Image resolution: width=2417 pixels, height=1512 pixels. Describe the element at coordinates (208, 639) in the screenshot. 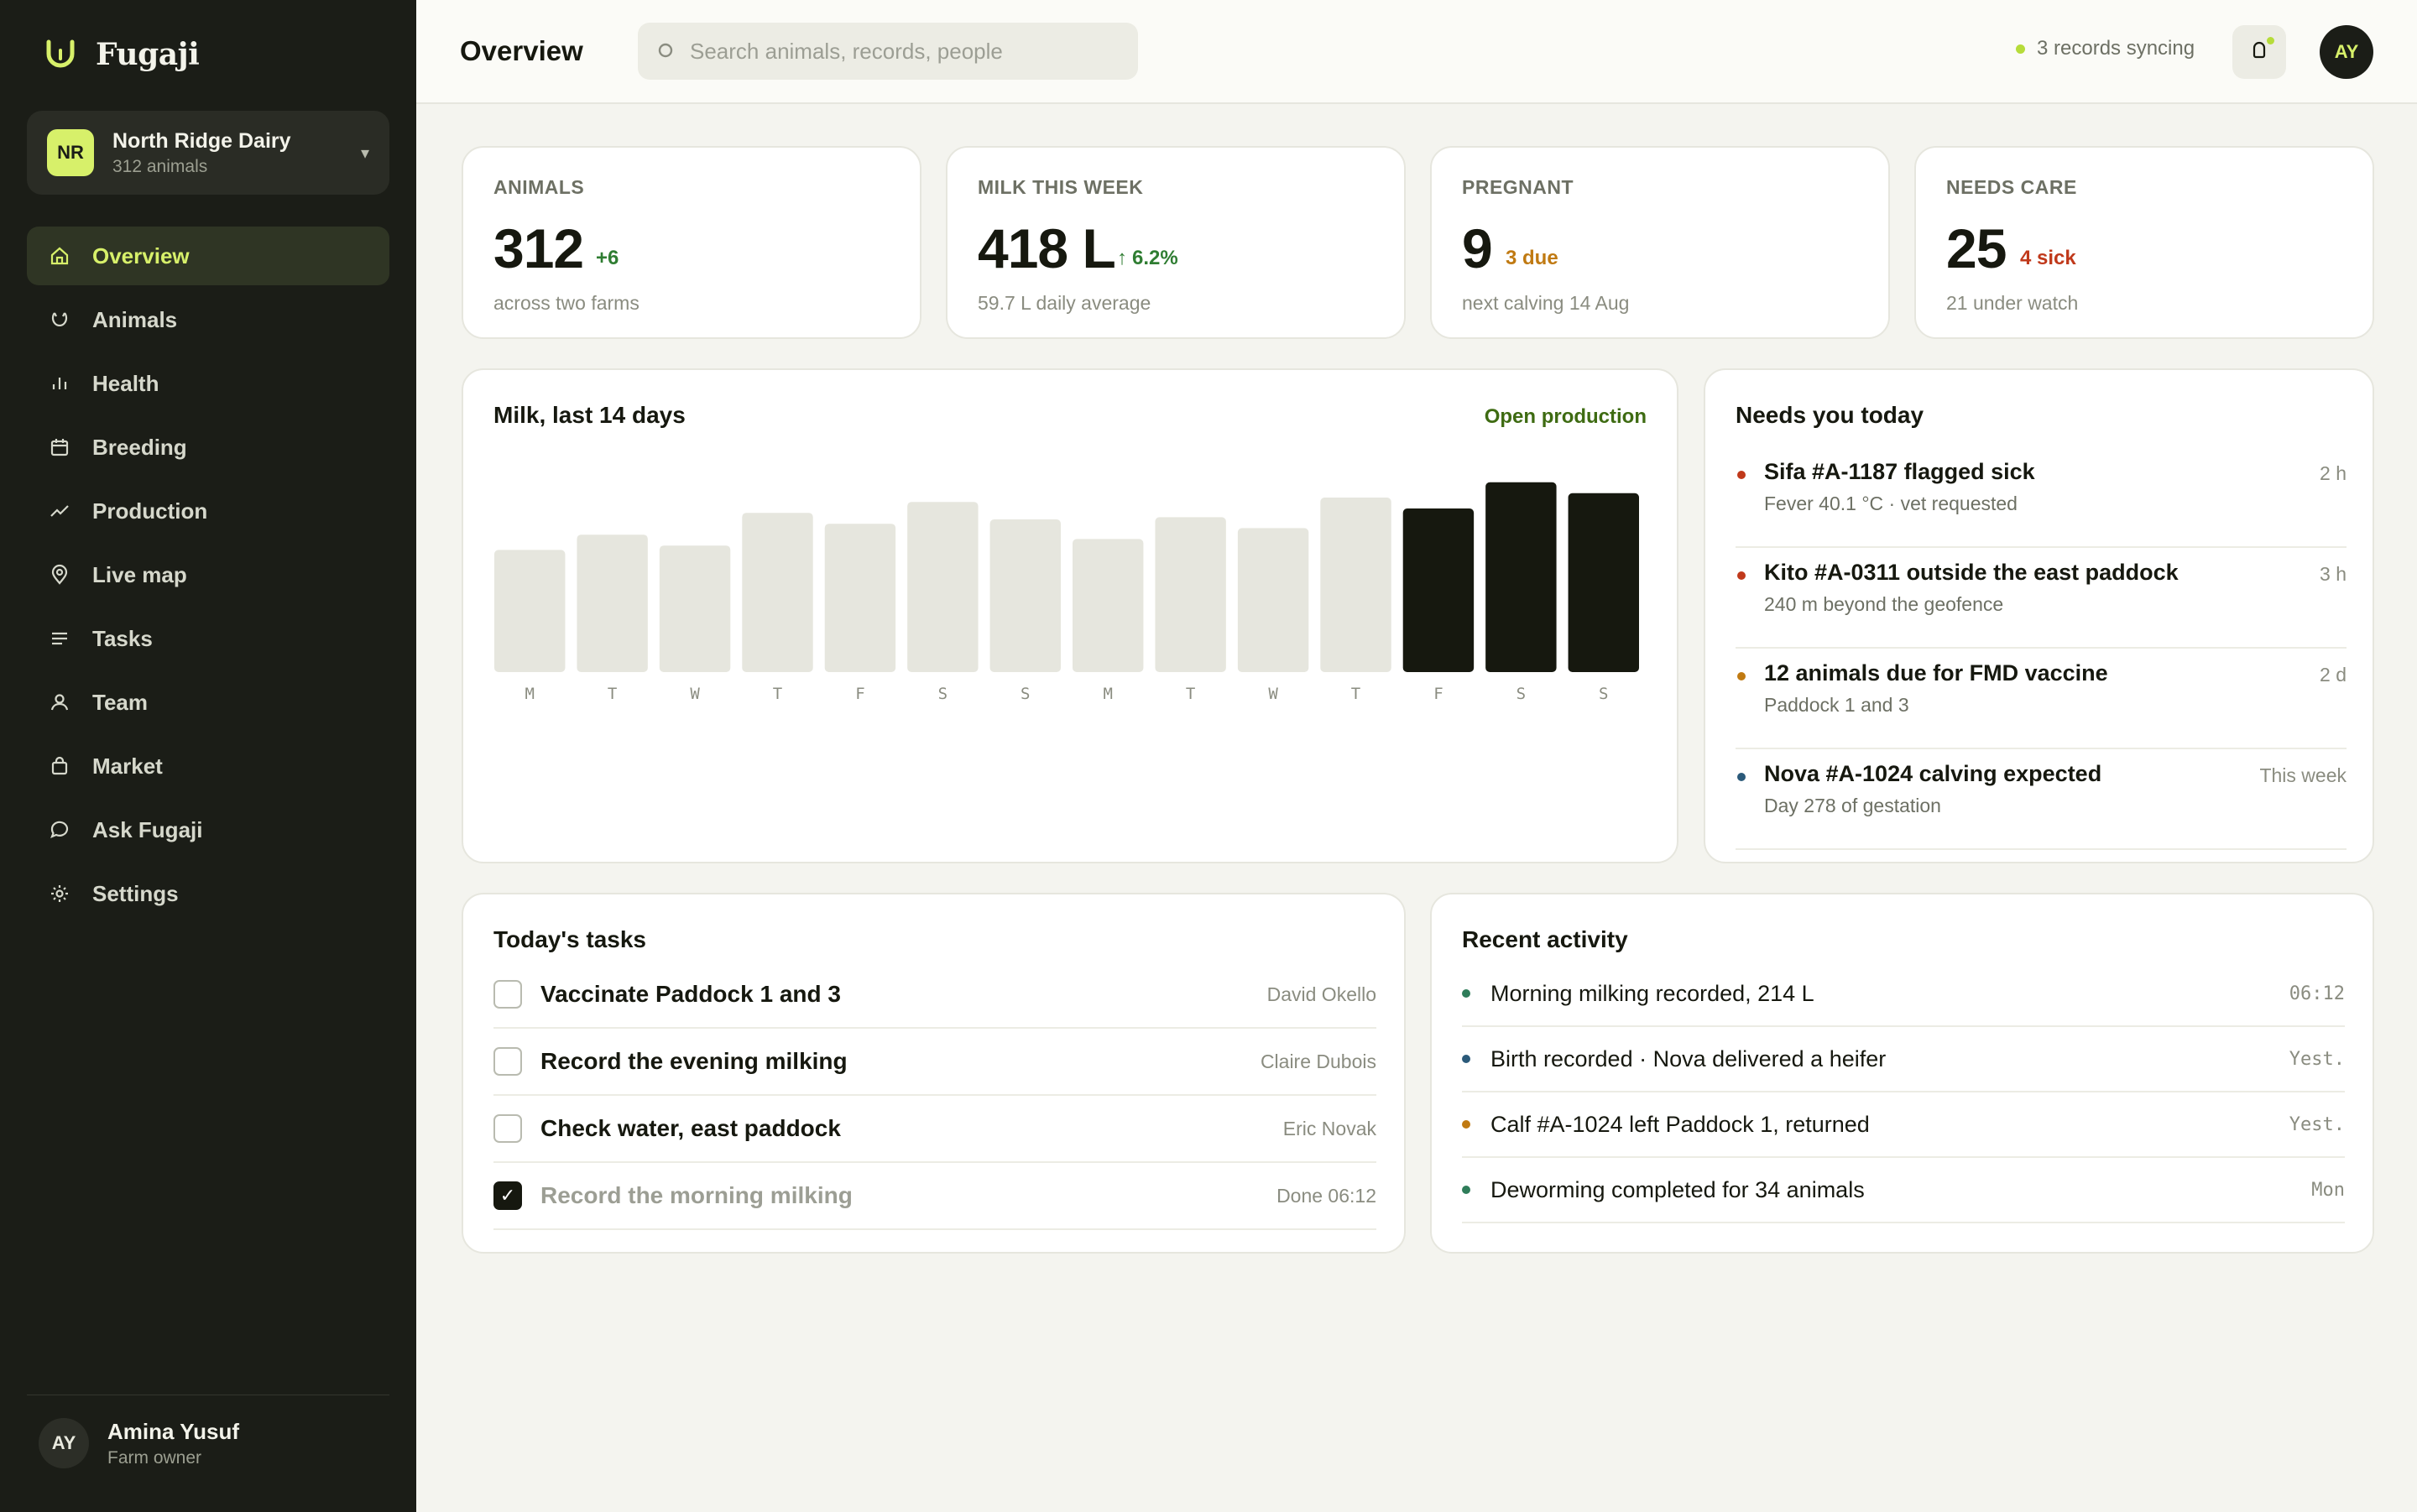

I see `nav-item-tasks: Tasks` at that location.